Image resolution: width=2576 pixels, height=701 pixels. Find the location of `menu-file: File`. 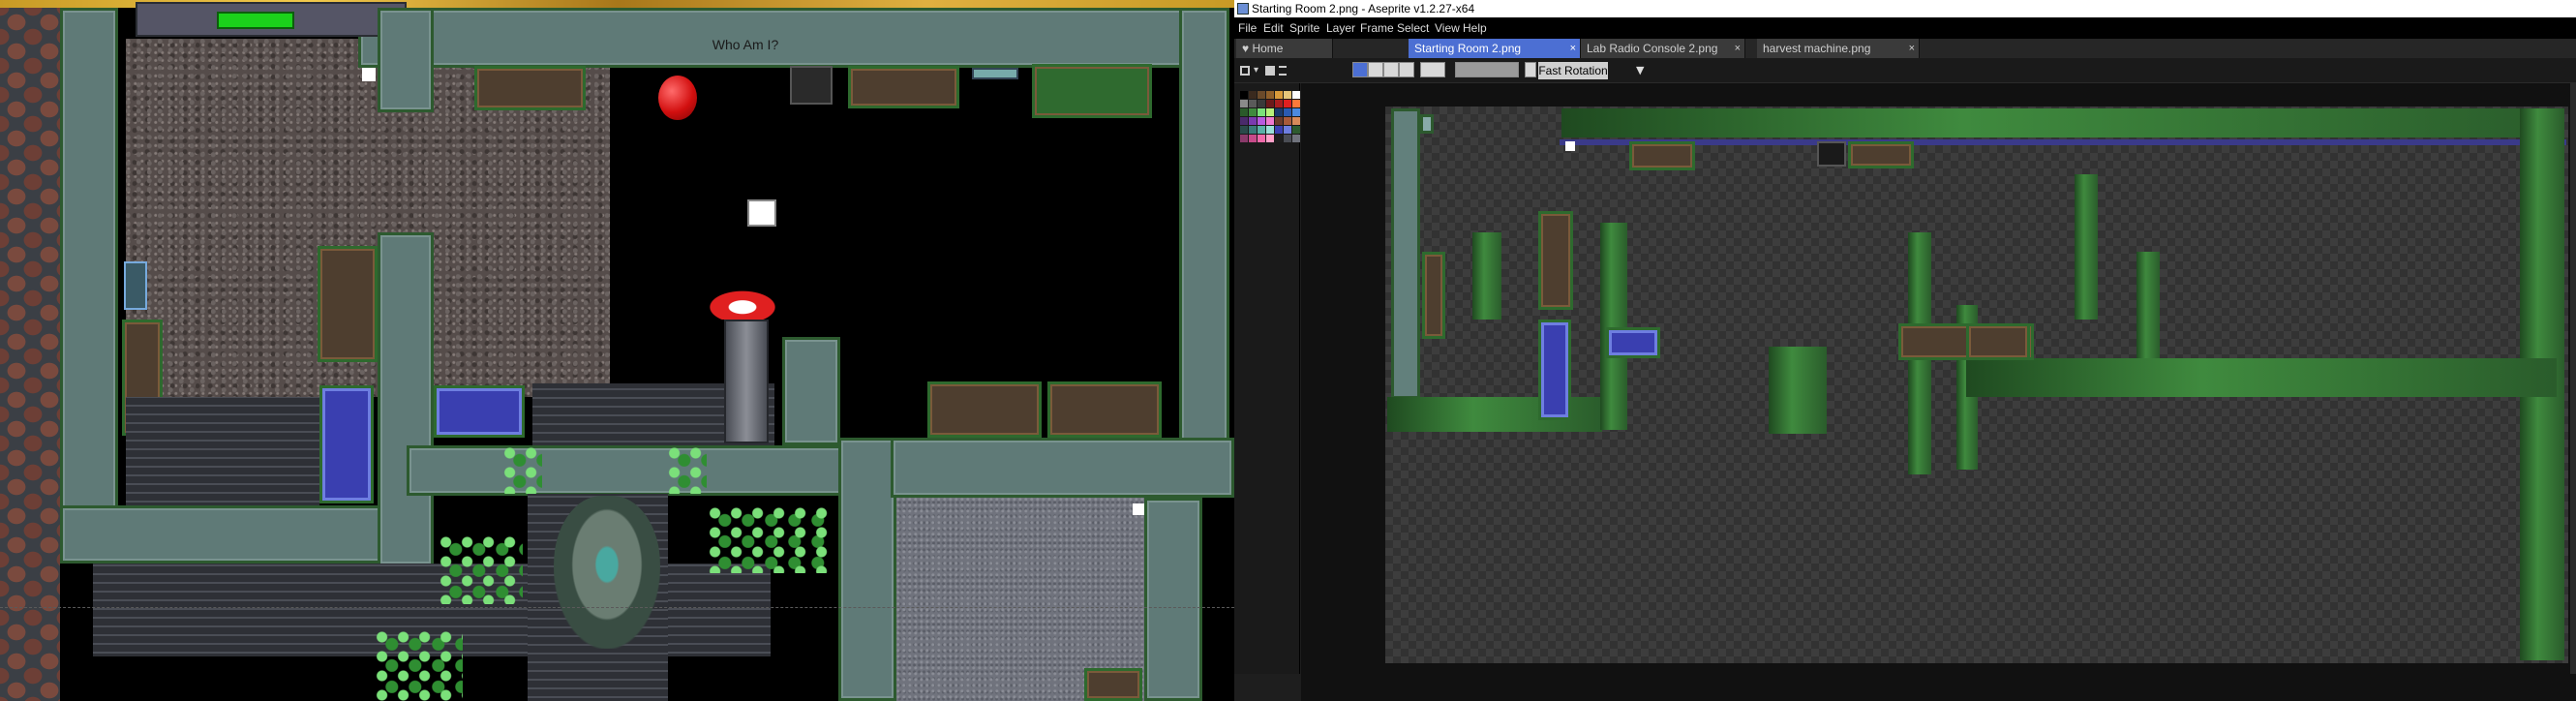

menu-file: File is located at coordinates (1247, 28).